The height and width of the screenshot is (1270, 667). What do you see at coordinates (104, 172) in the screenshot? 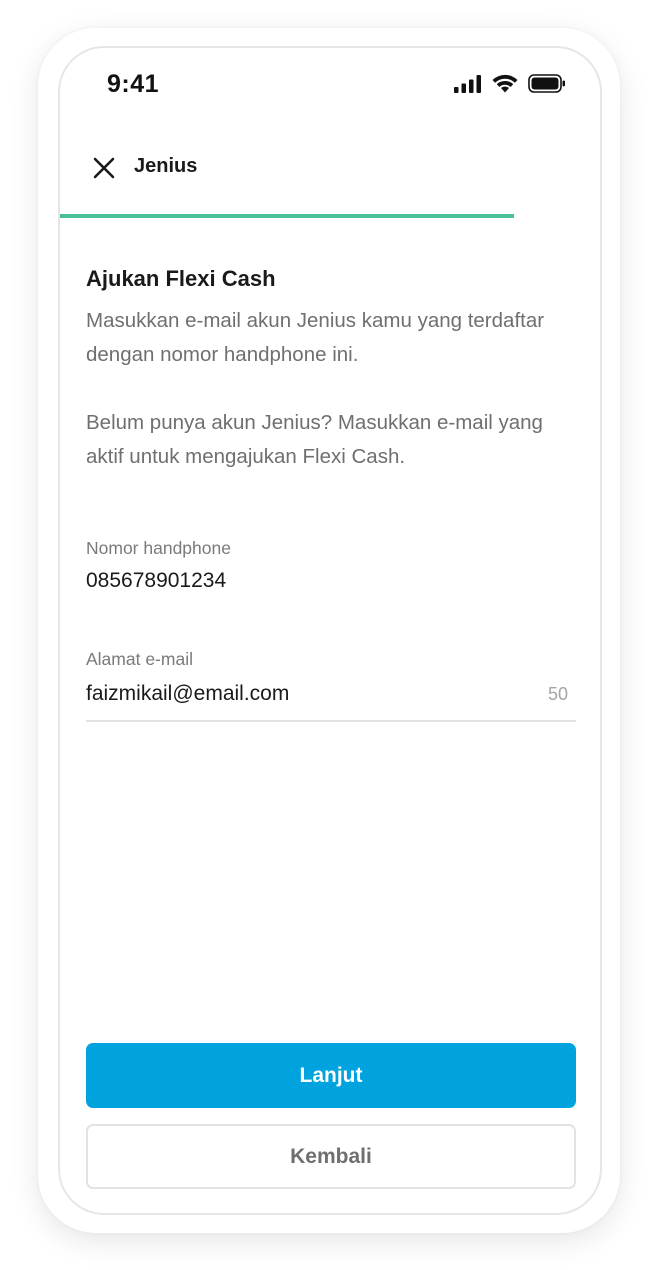
I see `close-icon` at bounding box center [104, 172].